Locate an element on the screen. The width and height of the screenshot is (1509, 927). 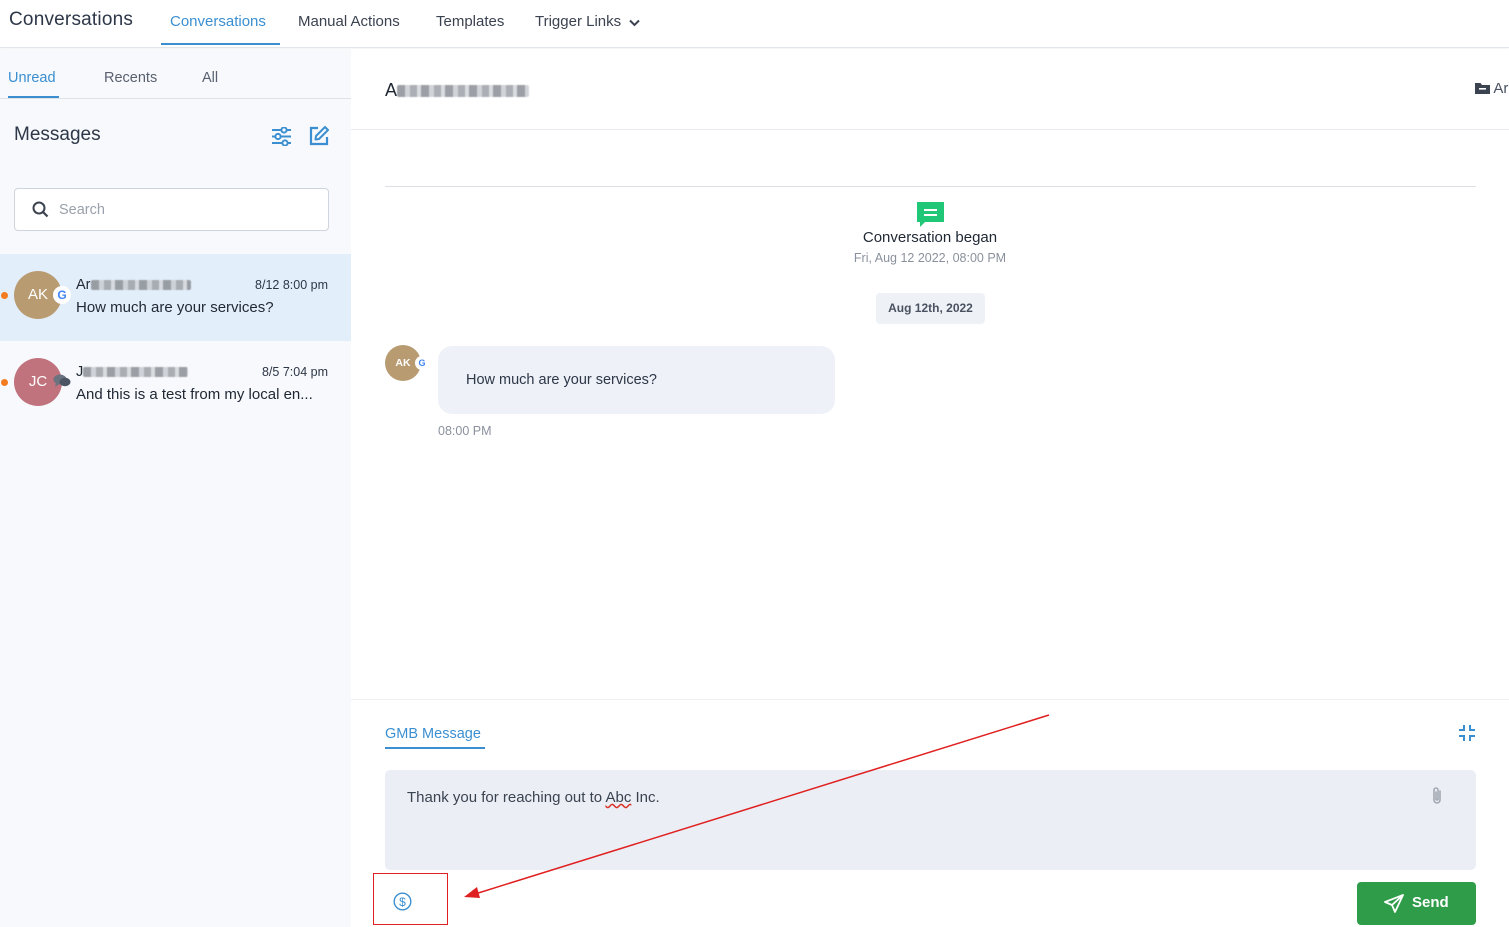
nav-tab-trigger-links-label: Trigger Links is located at coordinates (578, 21).